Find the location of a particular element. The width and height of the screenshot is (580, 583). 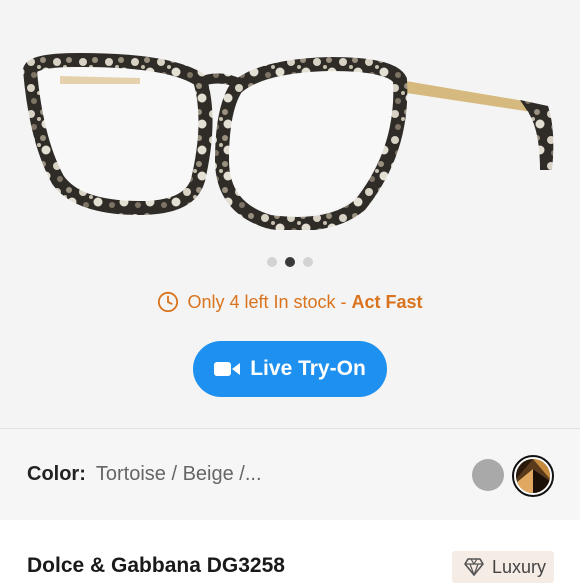

luxury-badge-label: Luxury is located at coordinates (519, 566).